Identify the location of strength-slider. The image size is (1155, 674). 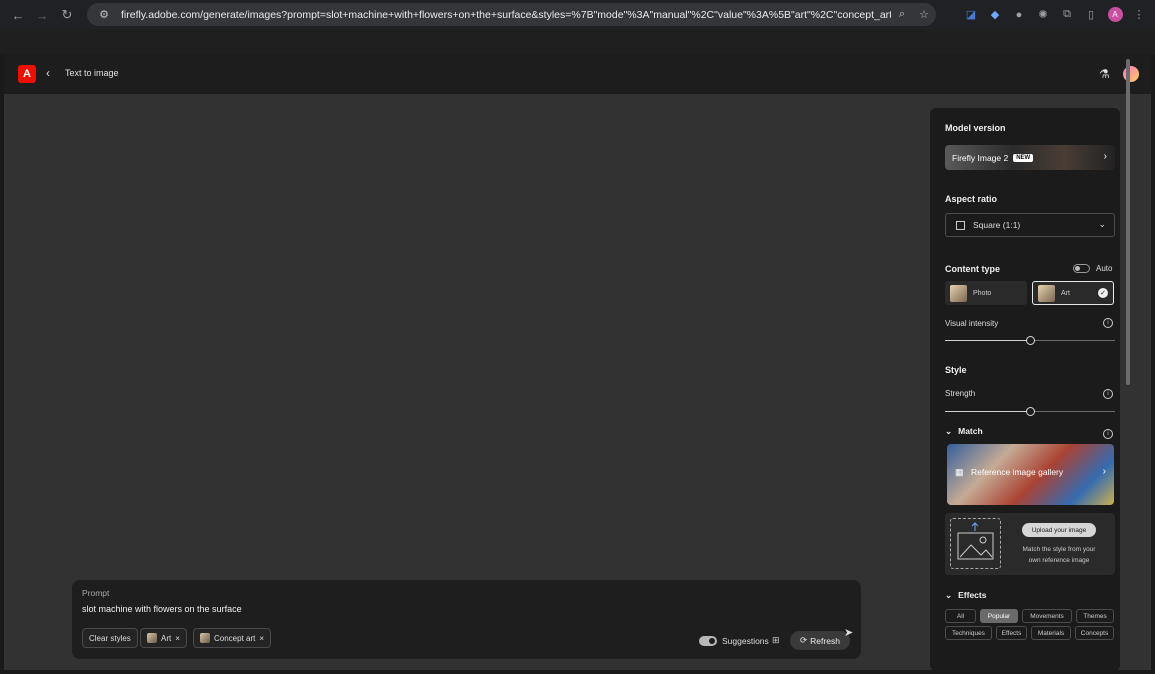
(1030, 411).